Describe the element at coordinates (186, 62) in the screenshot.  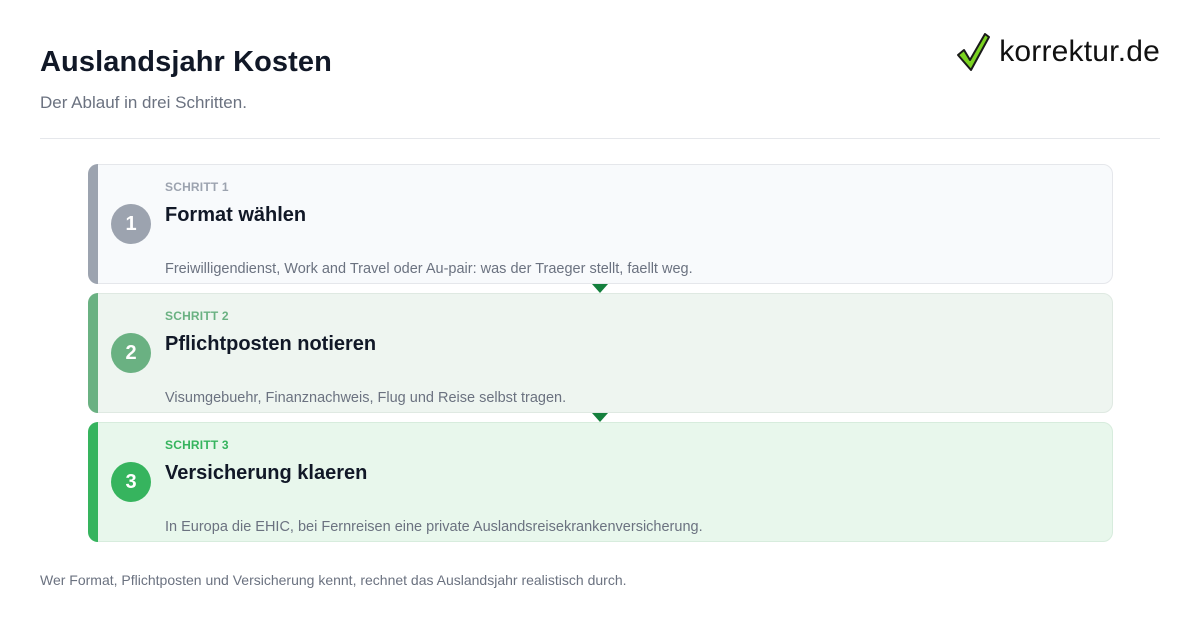
I see `page-title: Auslandsjahr Kosten` at that location.